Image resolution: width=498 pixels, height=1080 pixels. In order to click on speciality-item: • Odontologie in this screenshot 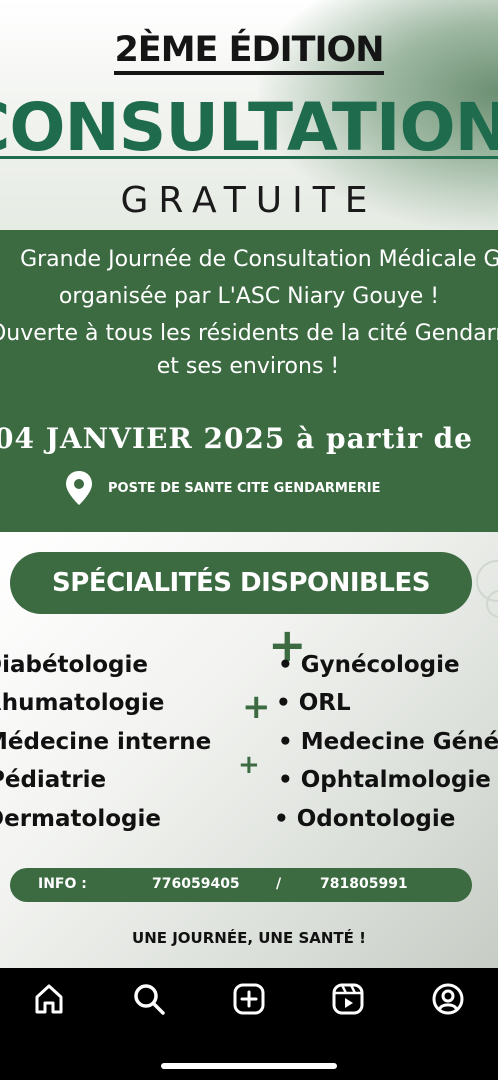, I will do `click(365, 819)`.